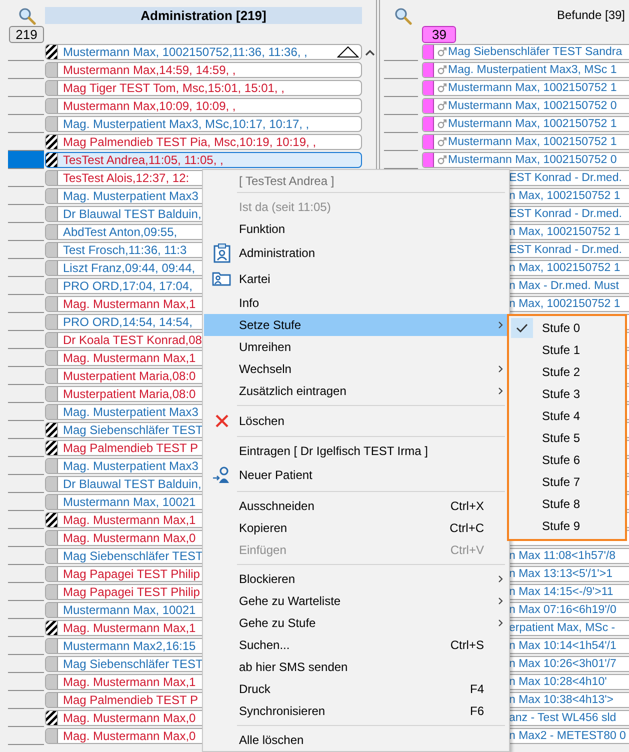 The height and width of the screenshot is (752, 629). Describe the element at coordinates (562, 718) in the screenshot. I see `entry-text: anz - Test WL456 sld` at that location.